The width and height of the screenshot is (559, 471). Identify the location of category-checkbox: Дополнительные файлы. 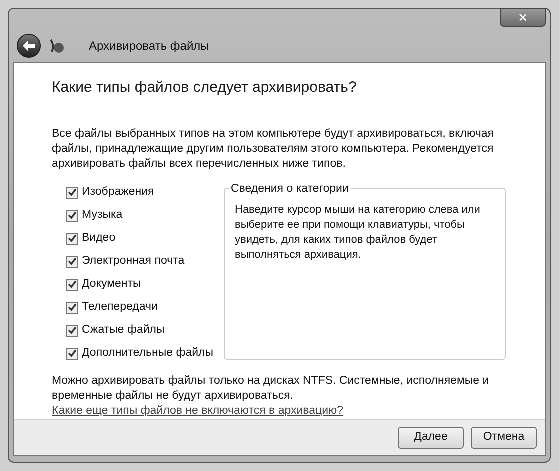
(145, 353).